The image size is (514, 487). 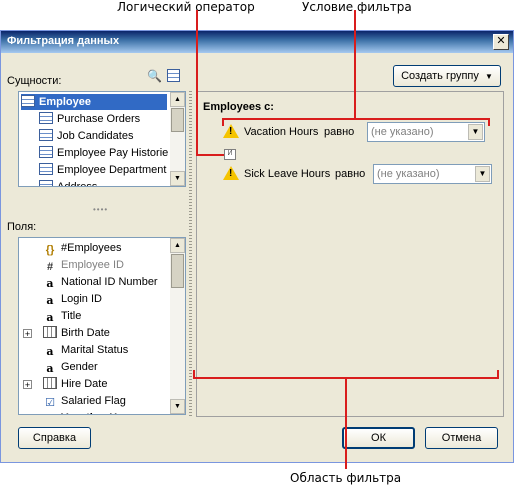 What do you see at coordinates (92, 265) in the screenshot?
I see `field-label: Employee ID` at bounding box center [92, 265].